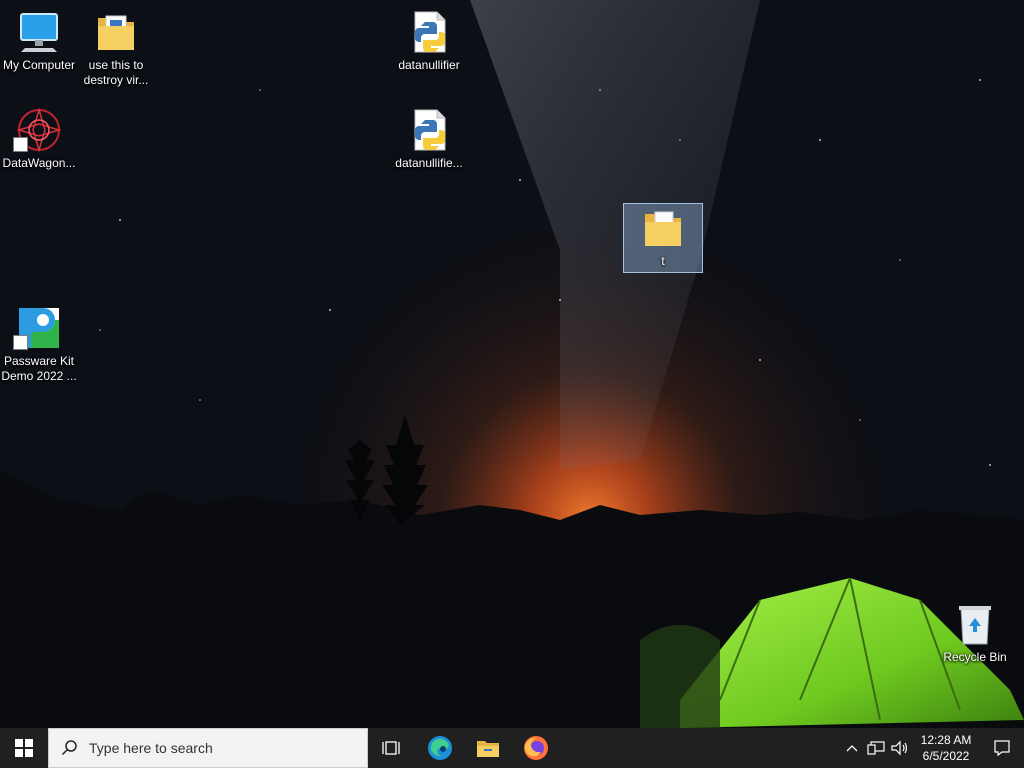 The width and height of the screenshot is (1024, 768). What do you see at coordinates (151, 748) in the screenshot?
I see `search-placeholder: Type here to search` at bounding box center [151, 748].